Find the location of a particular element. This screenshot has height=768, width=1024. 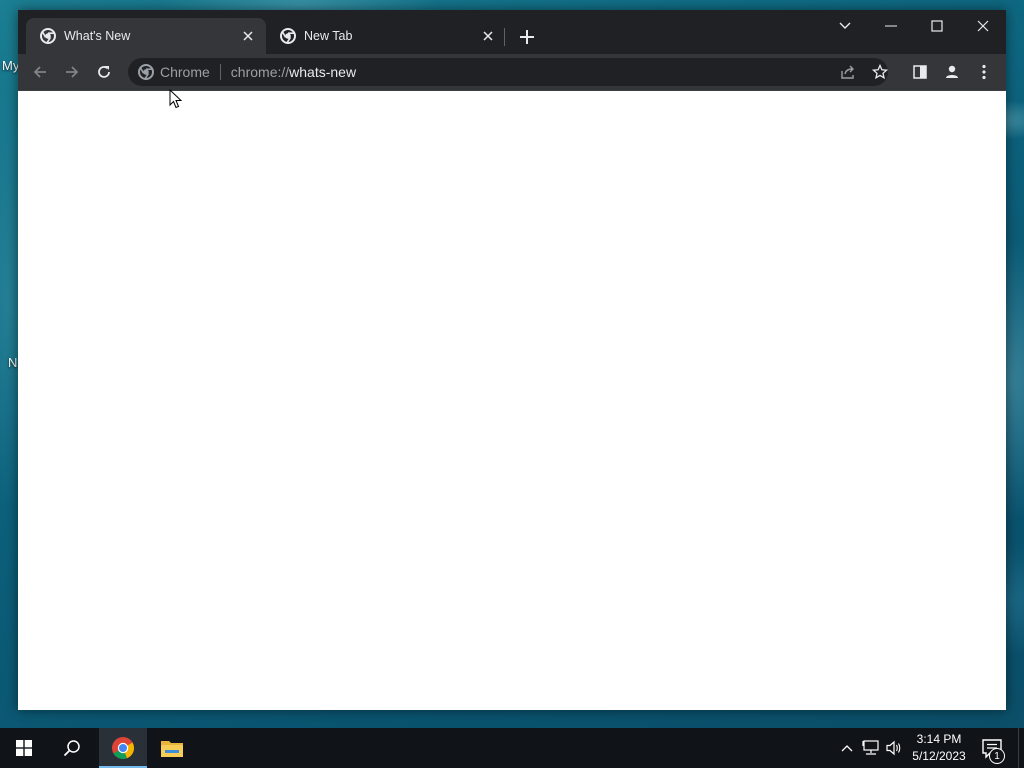

new-tab-button is located at coordinates (527, 37).